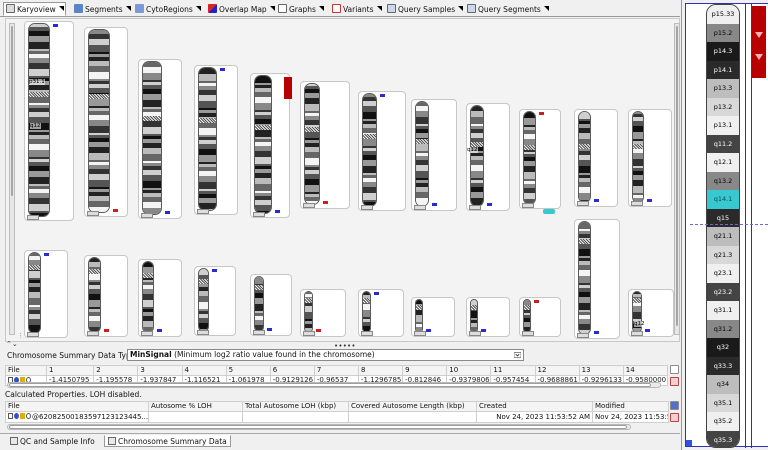 This screenshot has width=768, height=450. What do you see at coordinates (70, 370) in the screenshot?
I see `column-header: 1` at bounding box center [70, 370].